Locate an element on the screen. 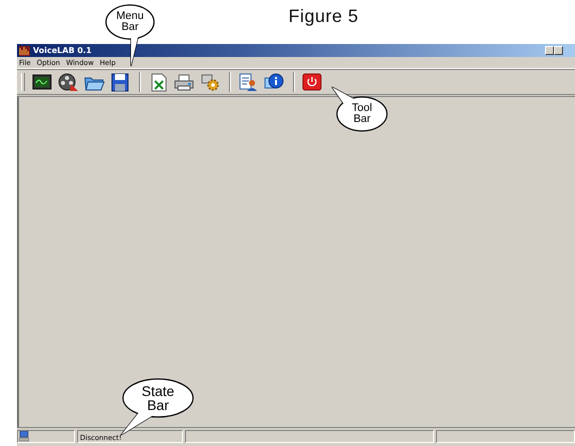 This screenshot has height=446, width=575. callout-label: State Bar is located at coordinates (158, 398).